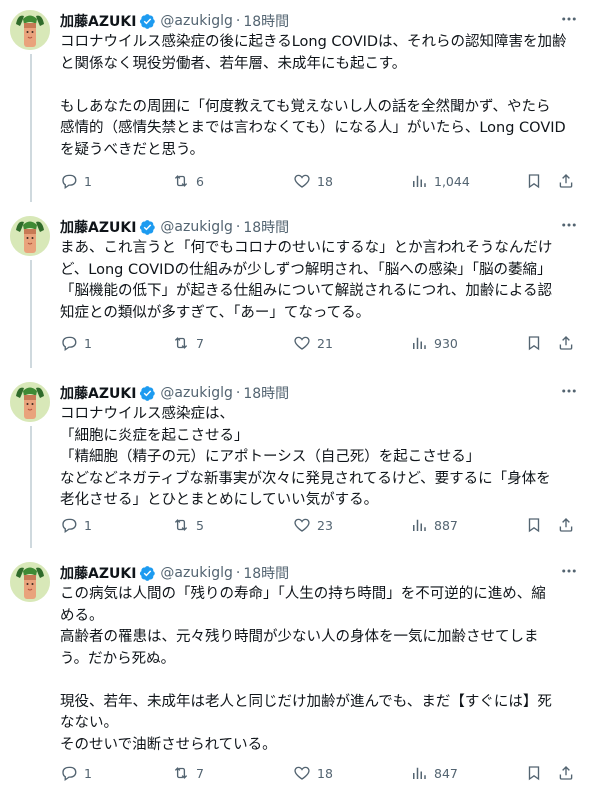  I want to click on views-button: 847, so click(434, 773).